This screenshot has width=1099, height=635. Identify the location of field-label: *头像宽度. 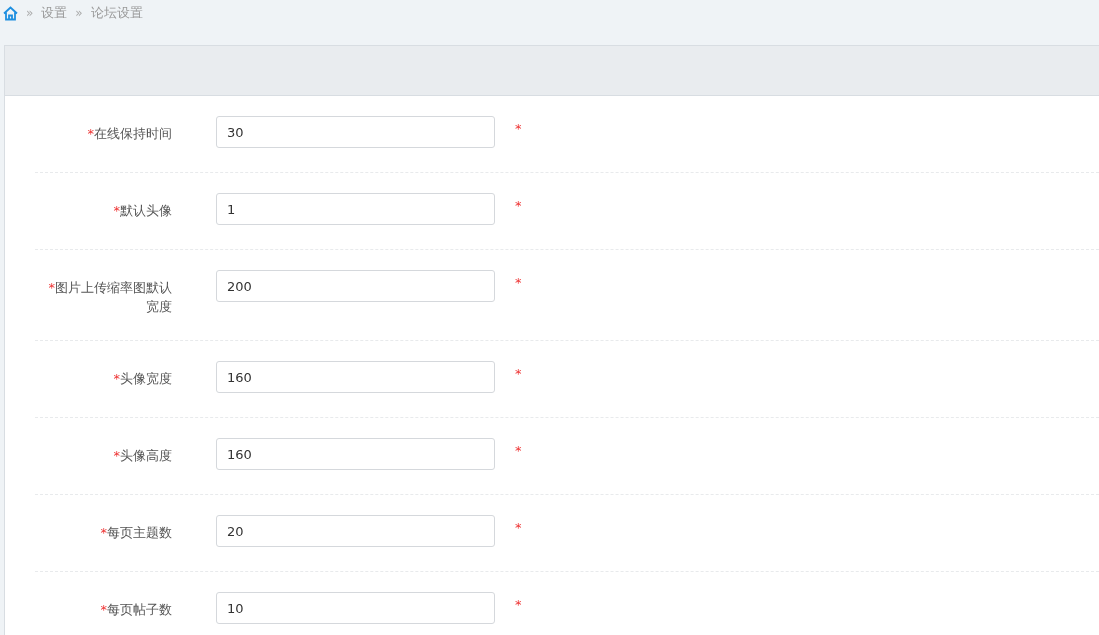
(142, 379).